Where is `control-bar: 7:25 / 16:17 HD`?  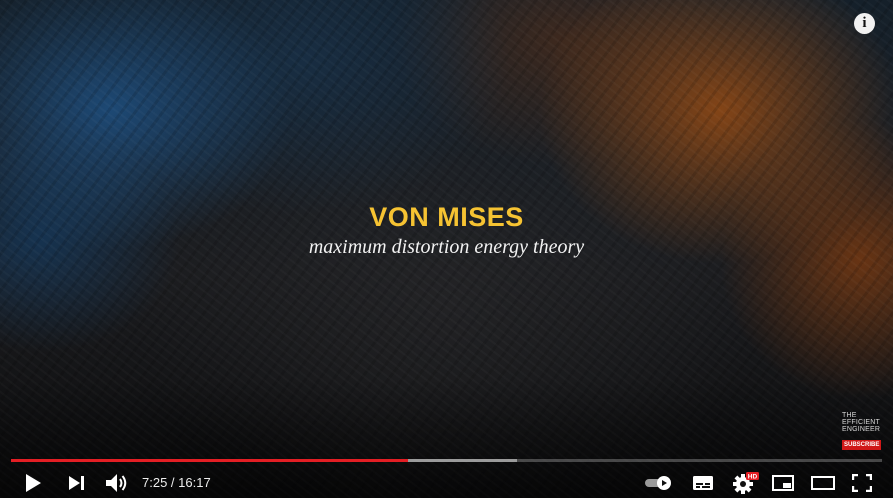
control-bar: 7:25 / 16:17 HD is located at coordinates (446, 483).